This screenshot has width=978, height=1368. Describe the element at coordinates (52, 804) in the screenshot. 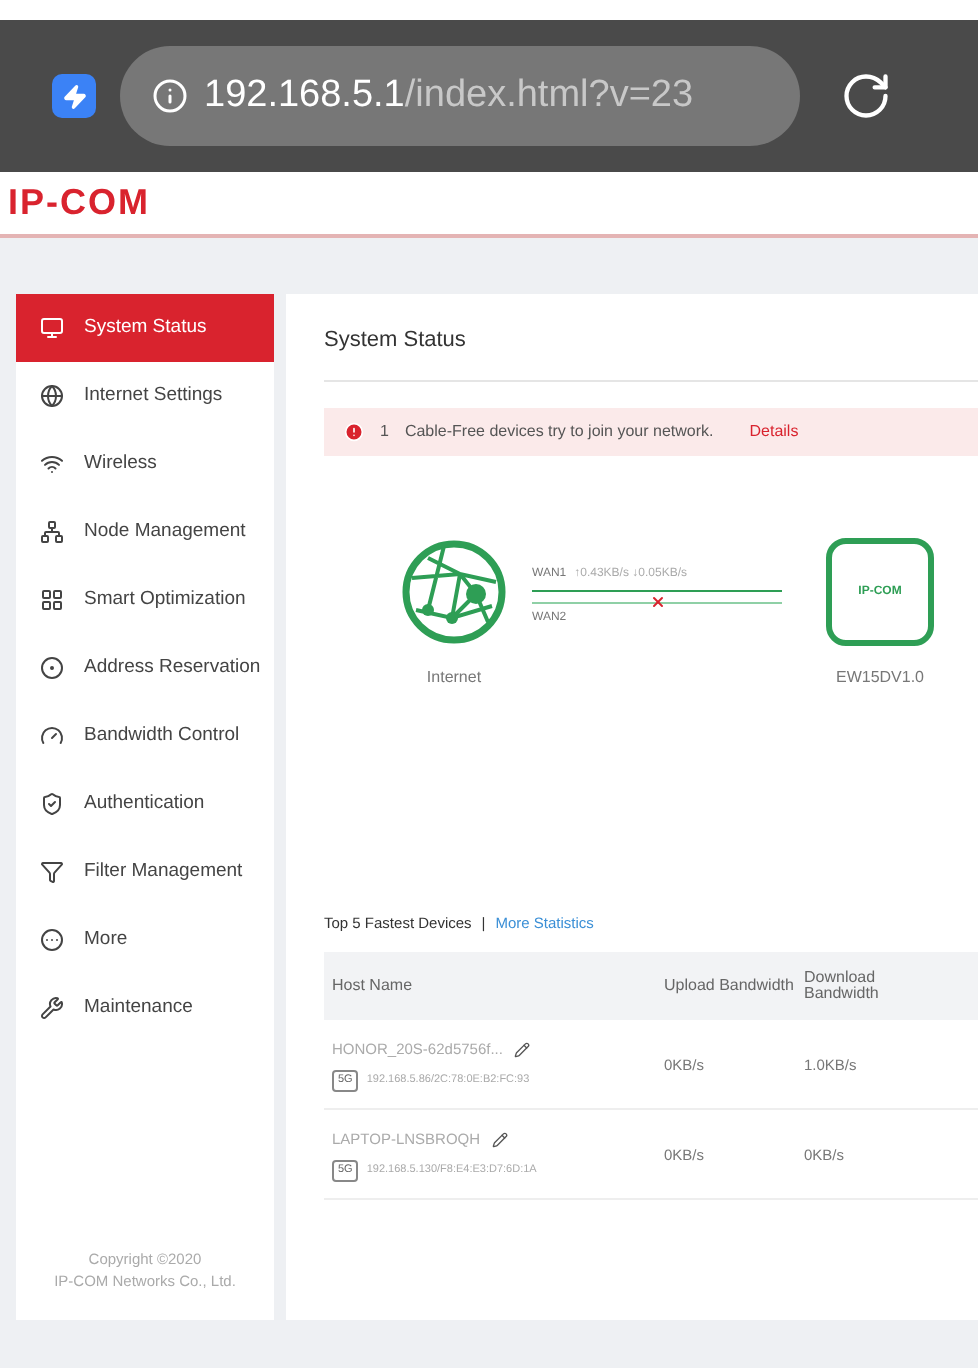

I see `shield-icon` at that location.